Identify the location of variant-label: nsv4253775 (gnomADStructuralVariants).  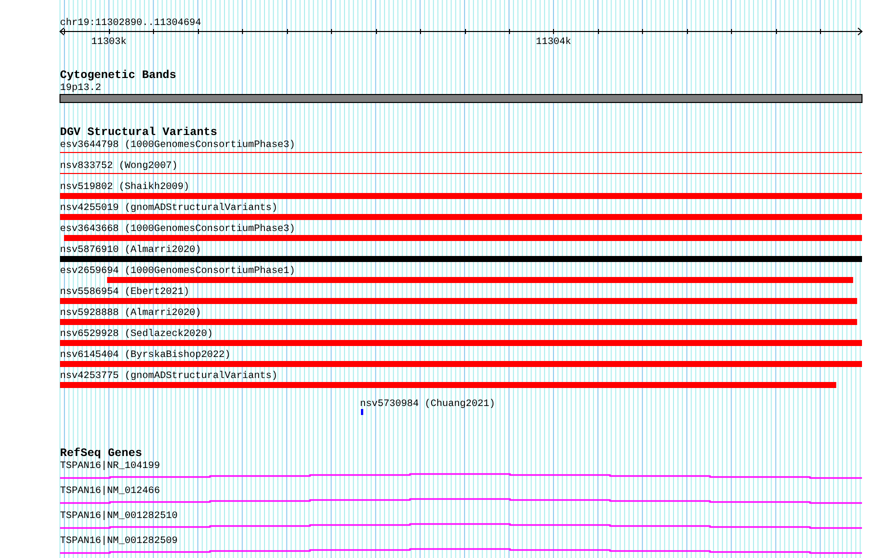
(169, 375).